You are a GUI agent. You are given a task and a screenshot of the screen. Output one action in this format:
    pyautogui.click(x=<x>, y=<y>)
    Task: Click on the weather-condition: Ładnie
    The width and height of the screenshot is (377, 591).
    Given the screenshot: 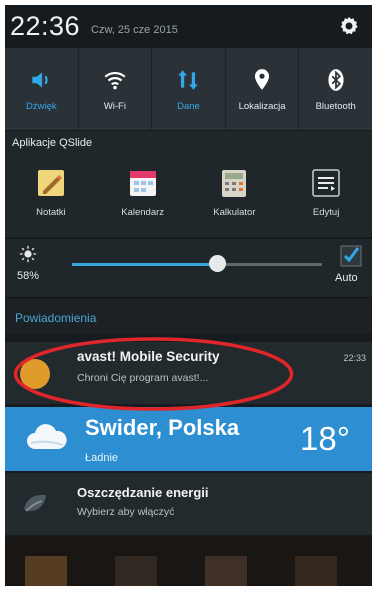 What is the action you would take?
    pyautogui.click(x=102, y=458)
    